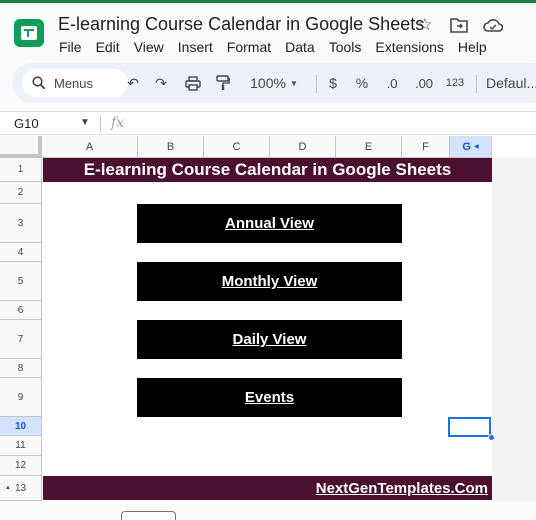 Image resolution: width=536 pixels, height=520 pixels. Describe the element at coordinates (8, 488) in the screenshot. I see `expand-arrow-icon: ▲` at that location.